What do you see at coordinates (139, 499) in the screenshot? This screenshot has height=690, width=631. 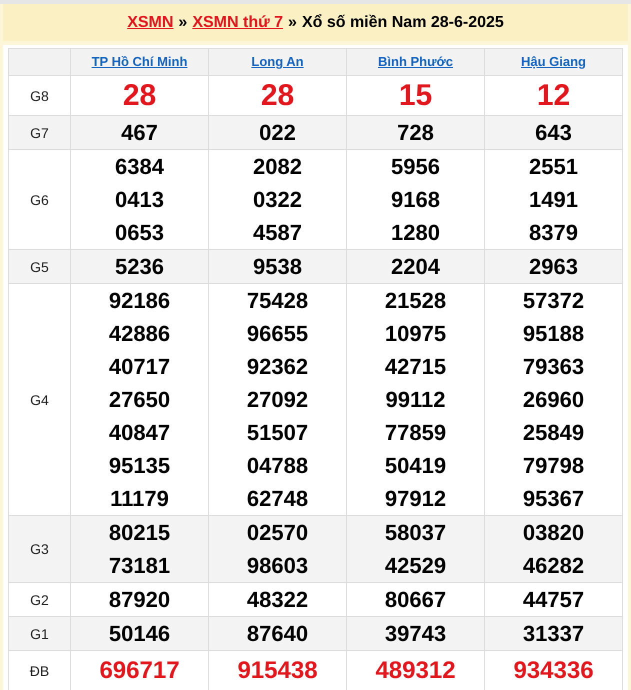 I see `winning-number: 11179` at bounding box center [139, 499].